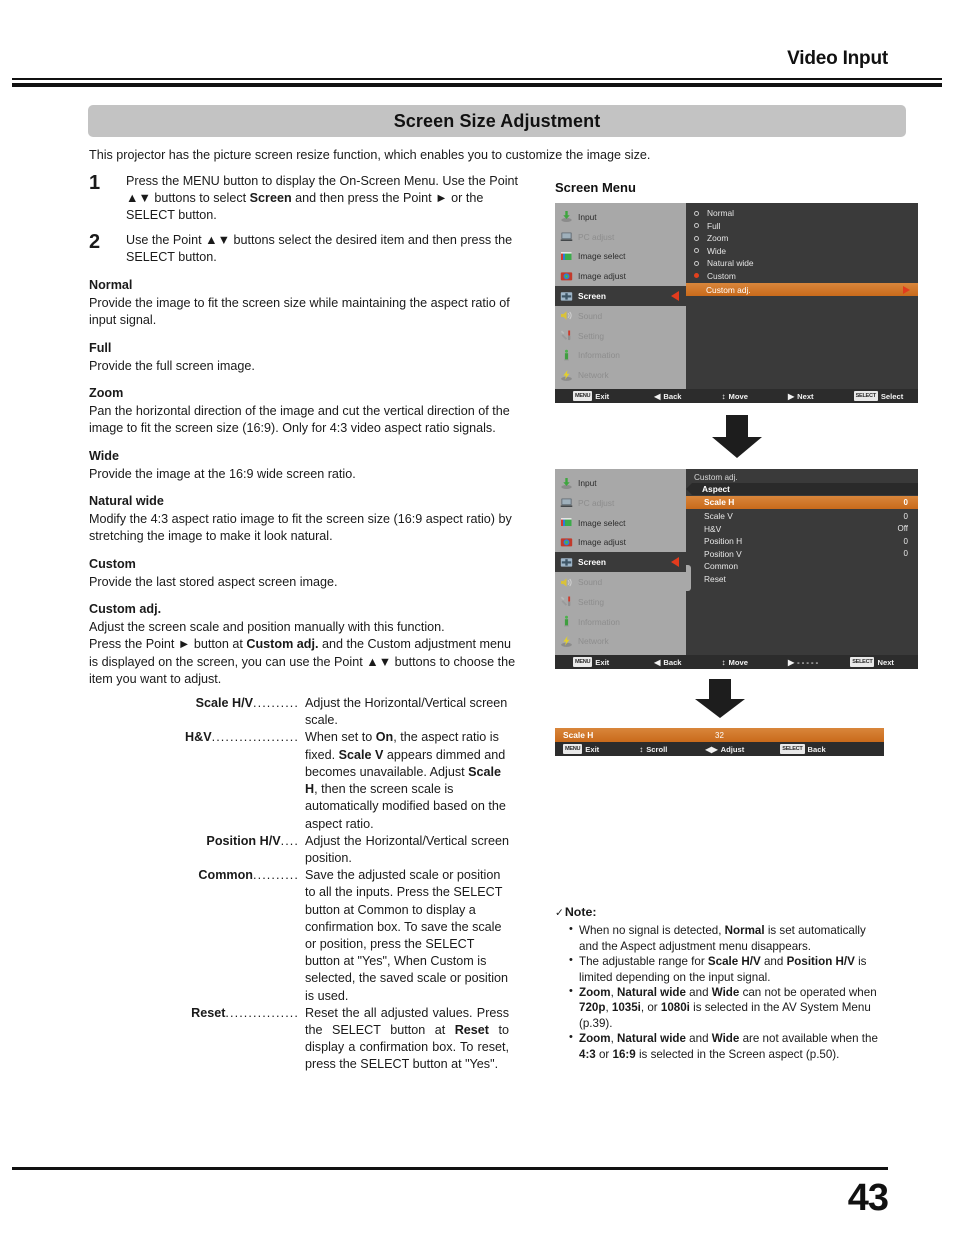 Image resolution: width=954 pixels, height=1235 pixels. I want to click on cursor-left-icon, so click(675, 296).